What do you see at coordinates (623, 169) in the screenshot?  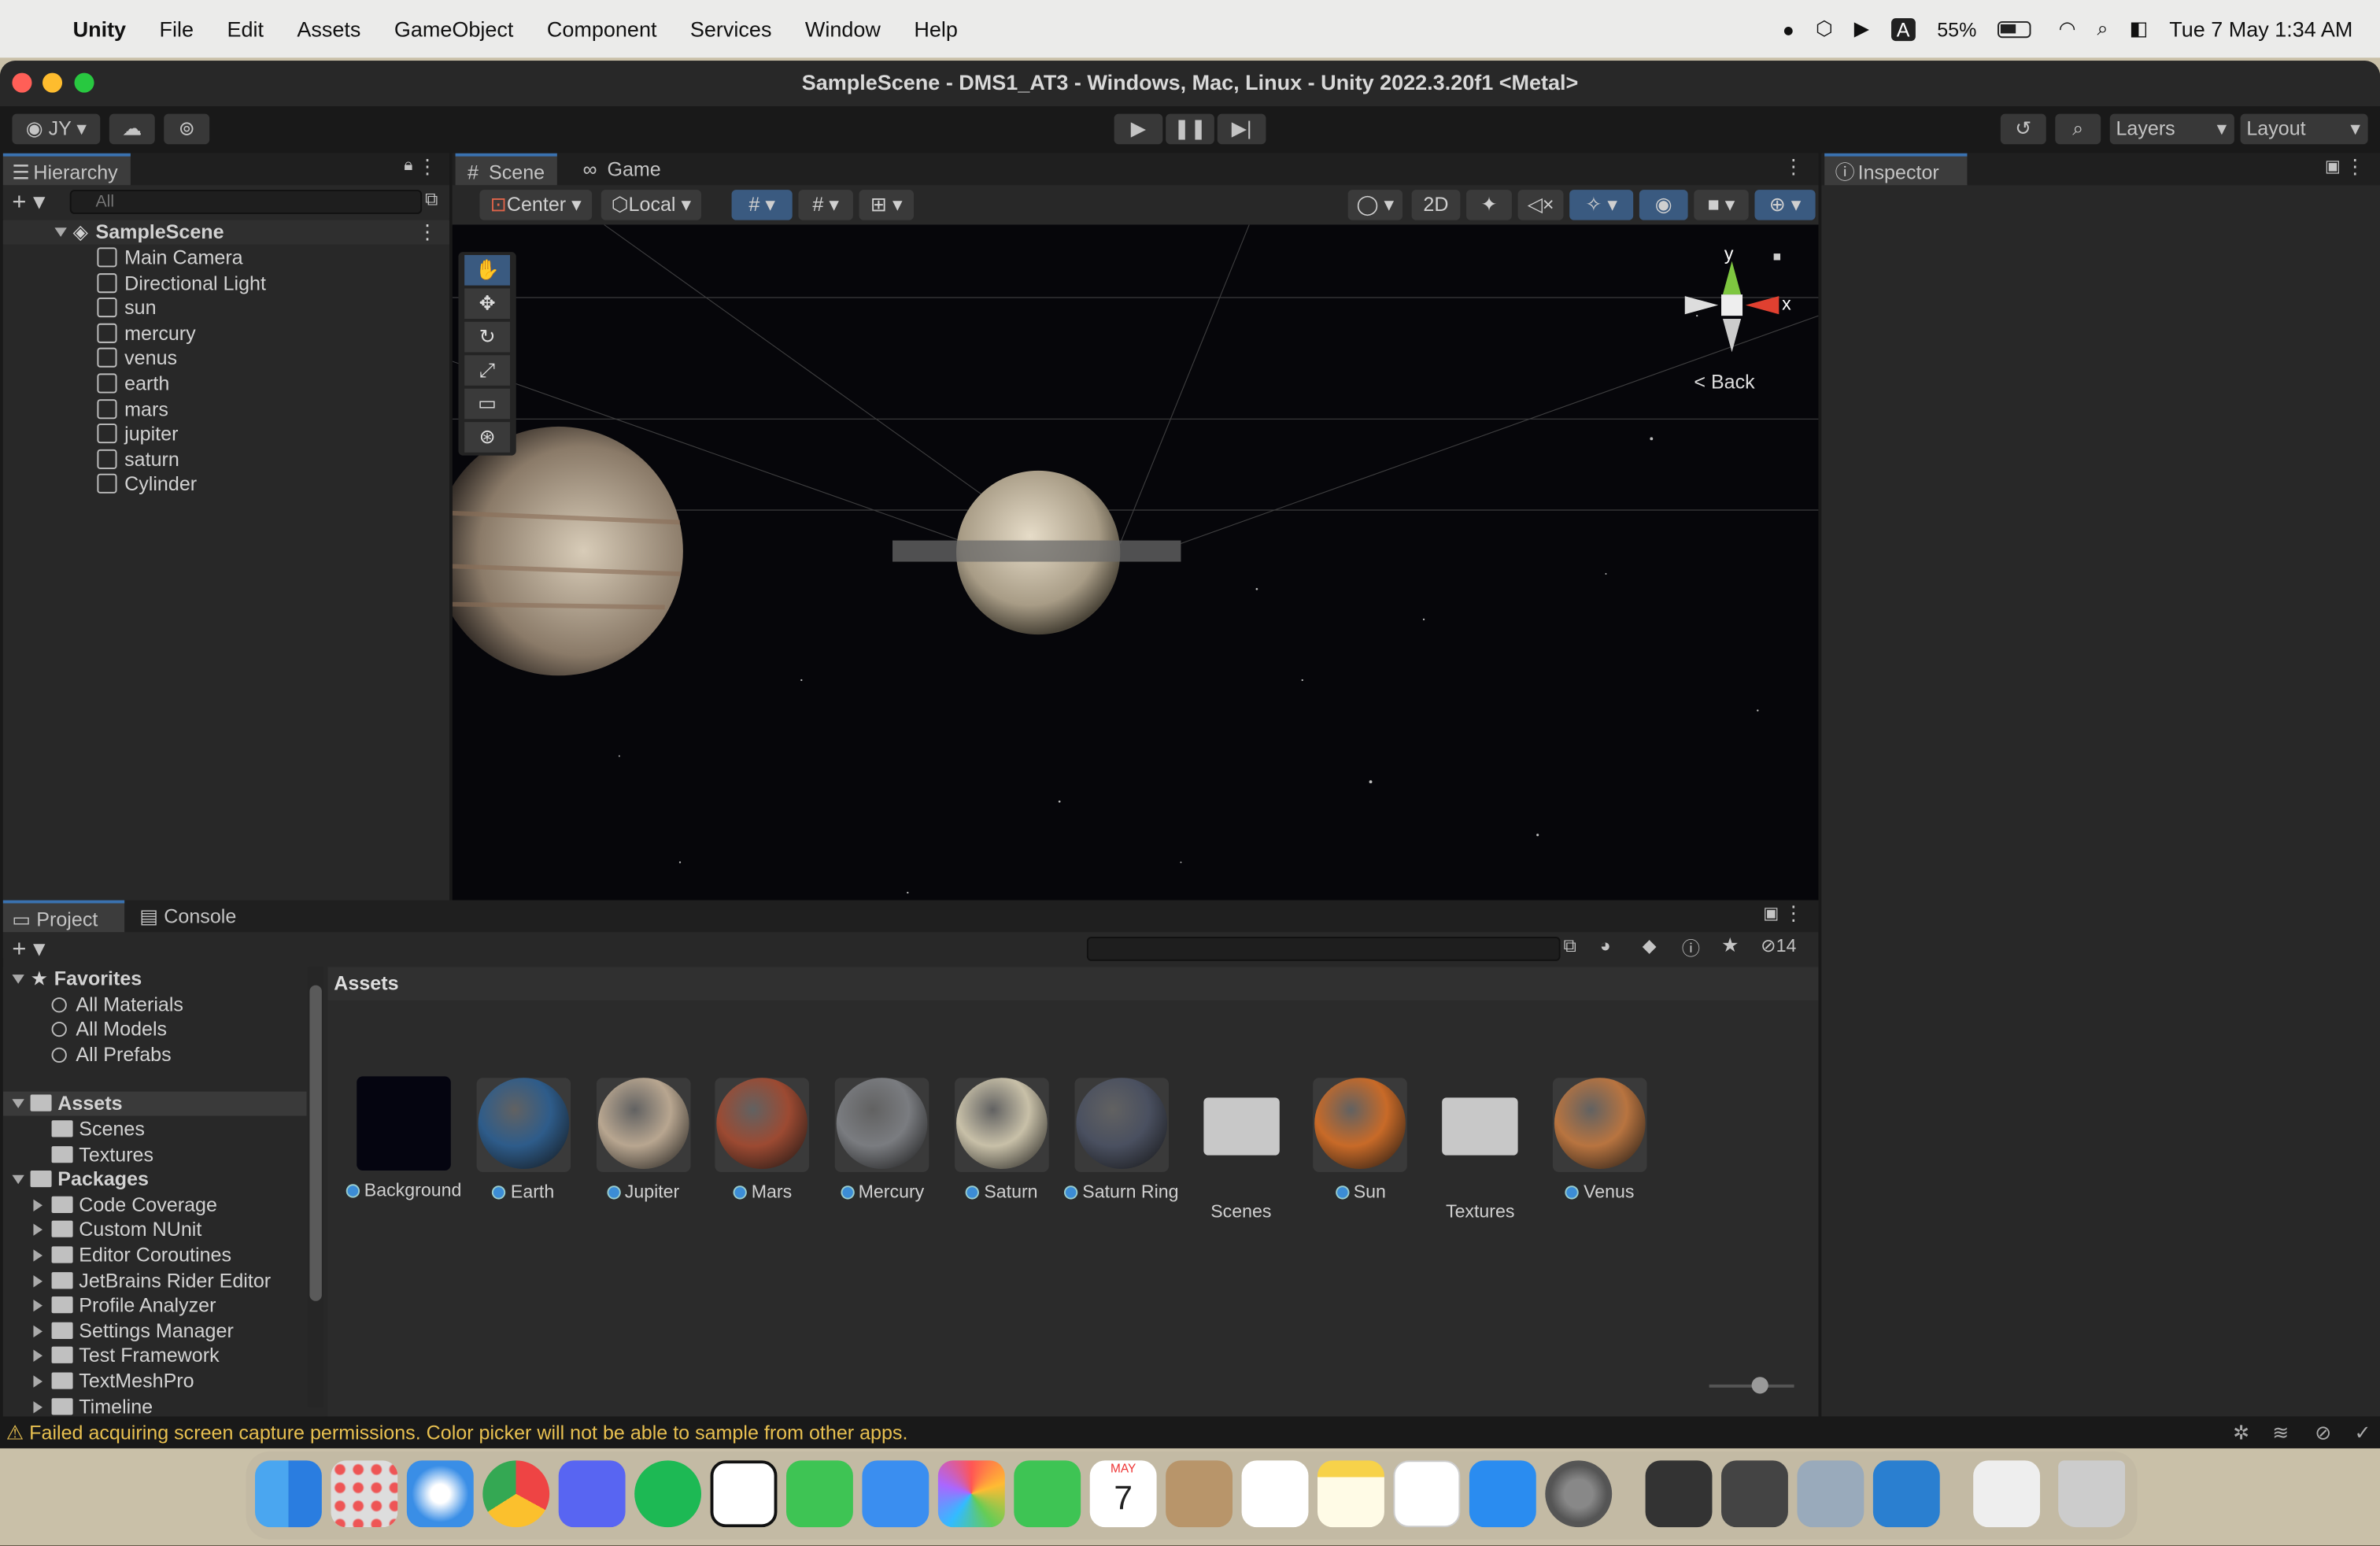 I see `tab-game: ∞ Game` at bounding box center [623, 169].